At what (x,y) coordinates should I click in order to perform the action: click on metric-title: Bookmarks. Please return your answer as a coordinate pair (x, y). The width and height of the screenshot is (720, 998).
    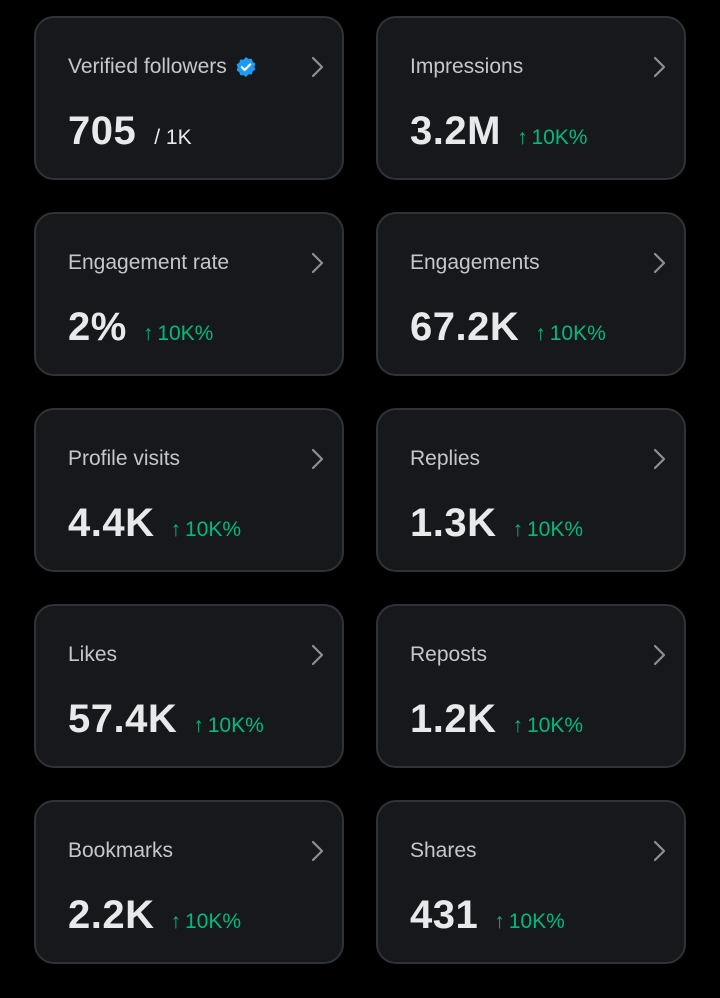
    Looking at the image, I should click on (120, 851).